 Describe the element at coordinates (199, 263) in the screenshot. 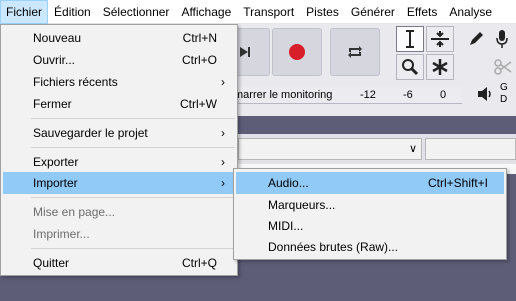

I see `menu-item-shortcut: Ctrl+Q` at that location.